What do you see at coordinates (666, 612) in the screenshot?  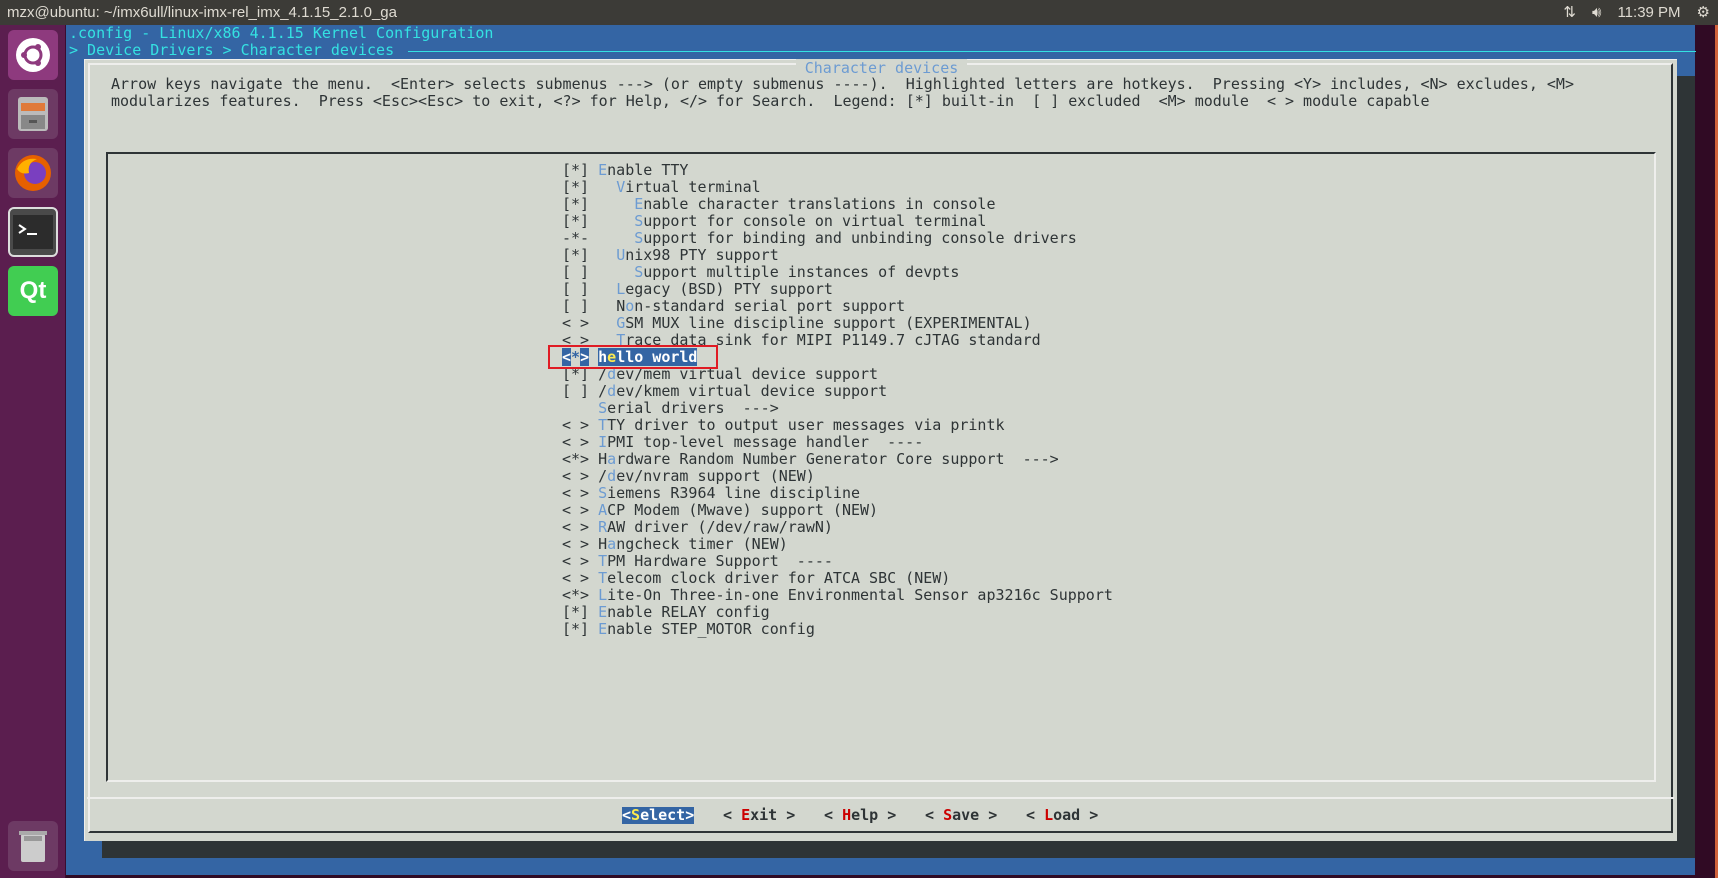 I see `menu-item: [*] Enable RELAY config` at bounding box center [666, 612].